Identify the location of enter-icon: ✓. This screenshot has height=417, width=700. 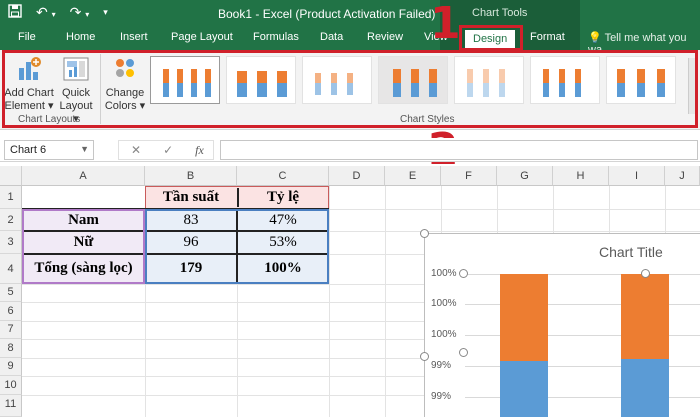
(168, 150).